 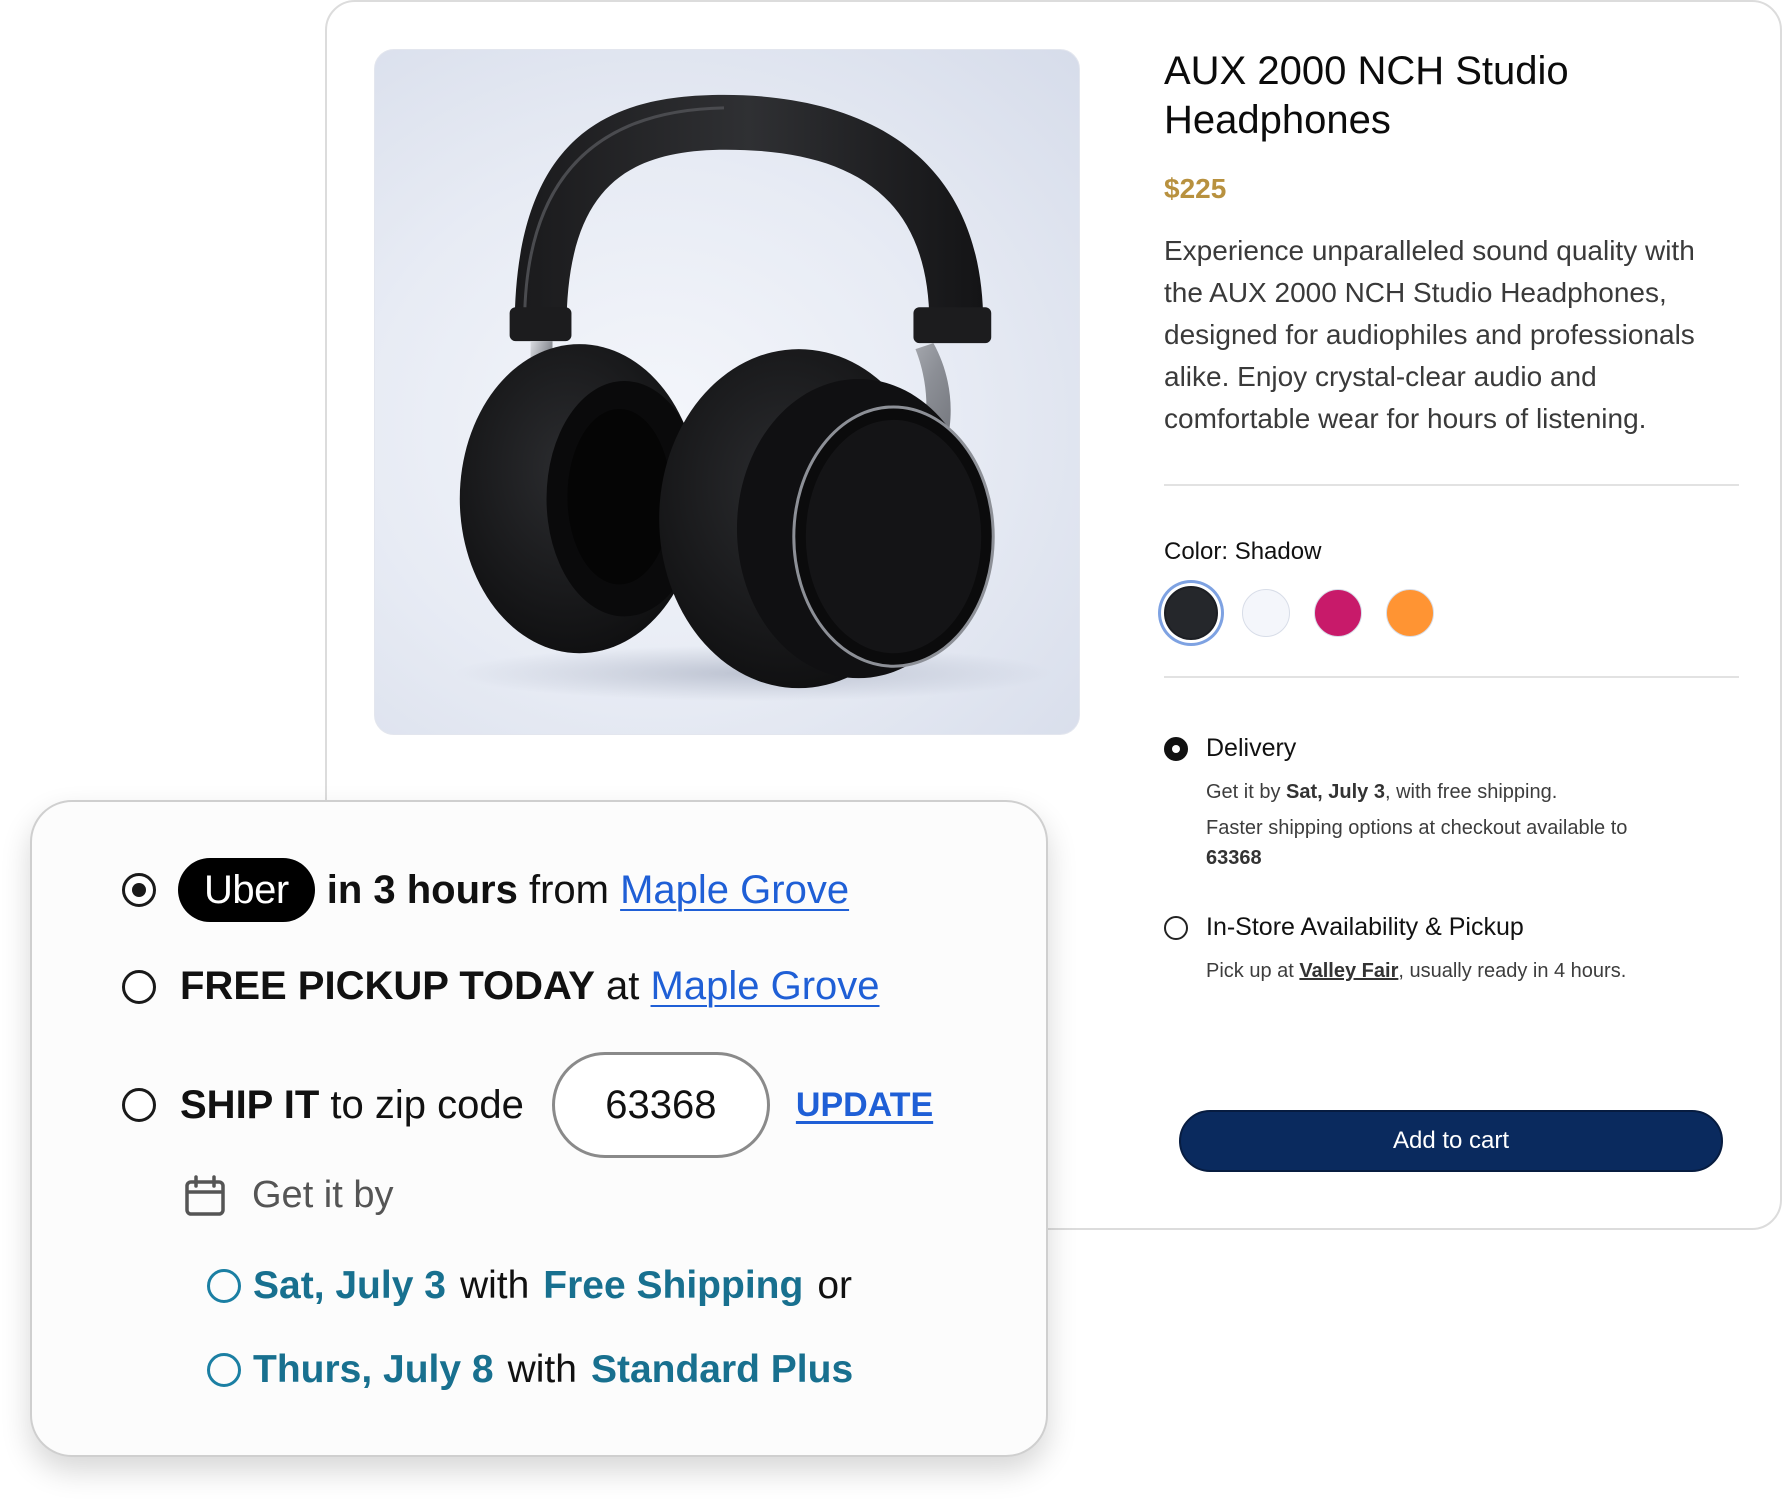 I want to click on uber-logo: Uber, so click(x=246, y=890).